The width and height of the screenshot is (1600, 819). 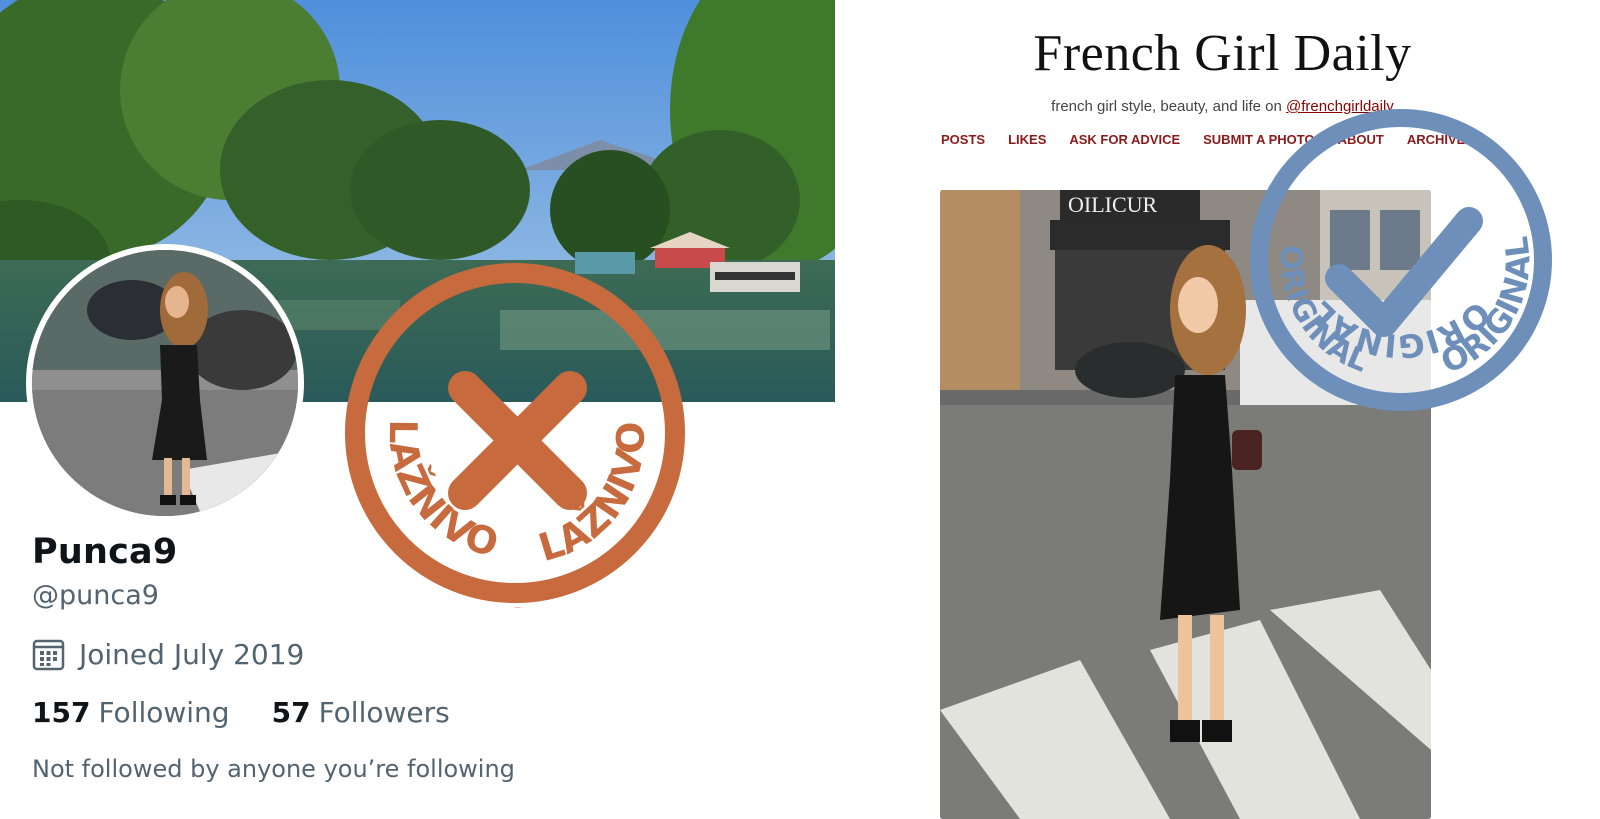 I want to click on nav-posts: POSTS, so click(x=963, y=139).